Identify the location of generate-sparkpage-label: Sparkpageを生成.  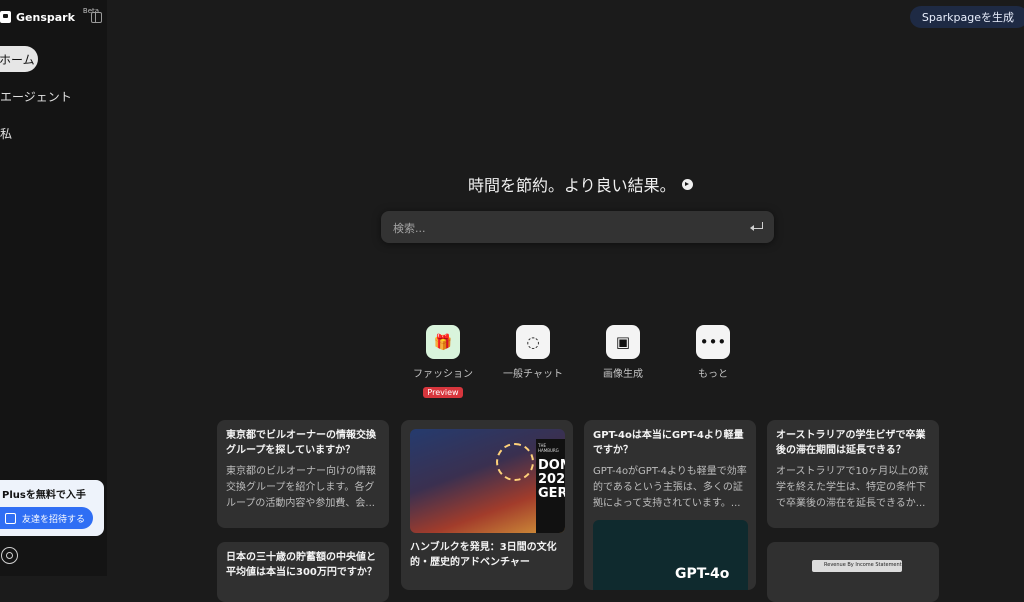
(967, 17).